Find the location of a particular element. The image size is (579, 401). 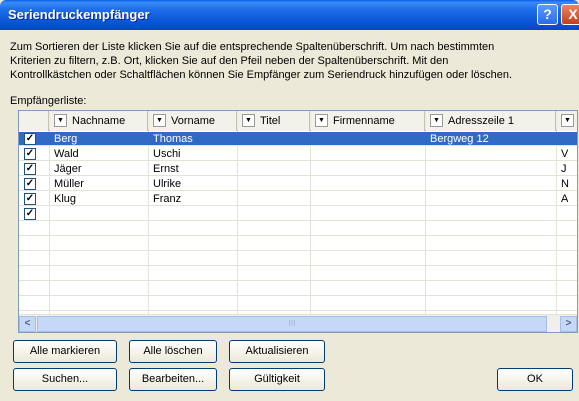

column-header-label: Nachname is located at coordinates (99, 121).